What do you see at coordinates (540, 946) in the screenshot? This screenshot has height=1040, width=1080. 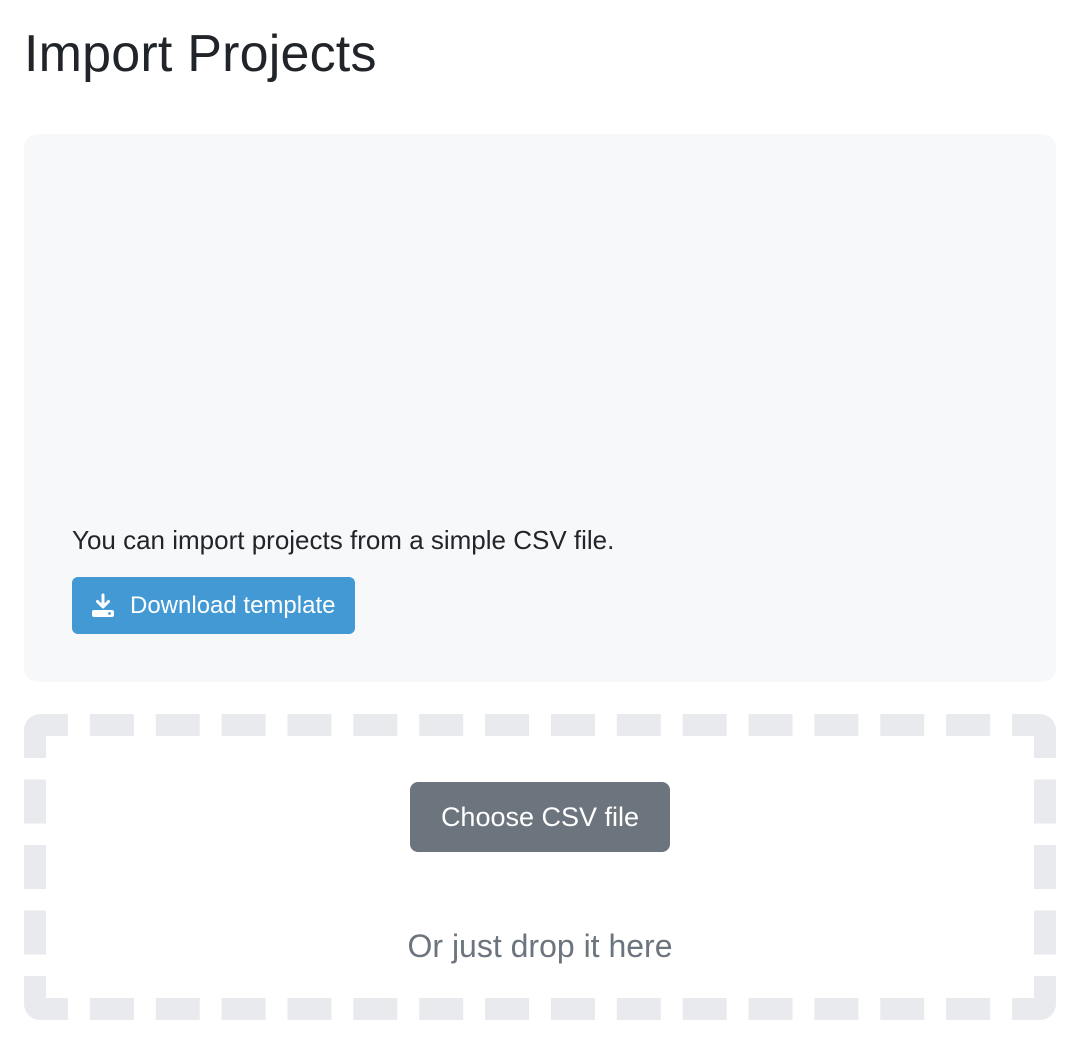 I see `drop-hint-text: Or just drop it here` at bounding box center [540, 946].